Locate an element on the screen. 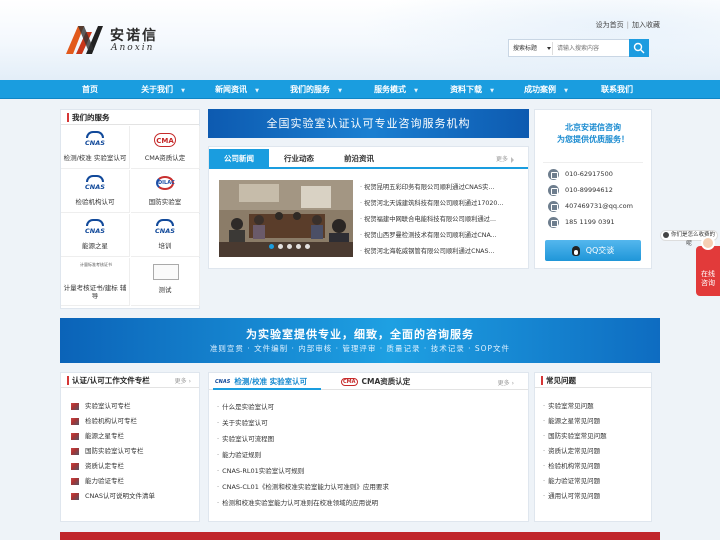 The height and width of the screenshot is (540, 720). service-cma: CMA CMA资质认定 is located at coordinates (165, 147).